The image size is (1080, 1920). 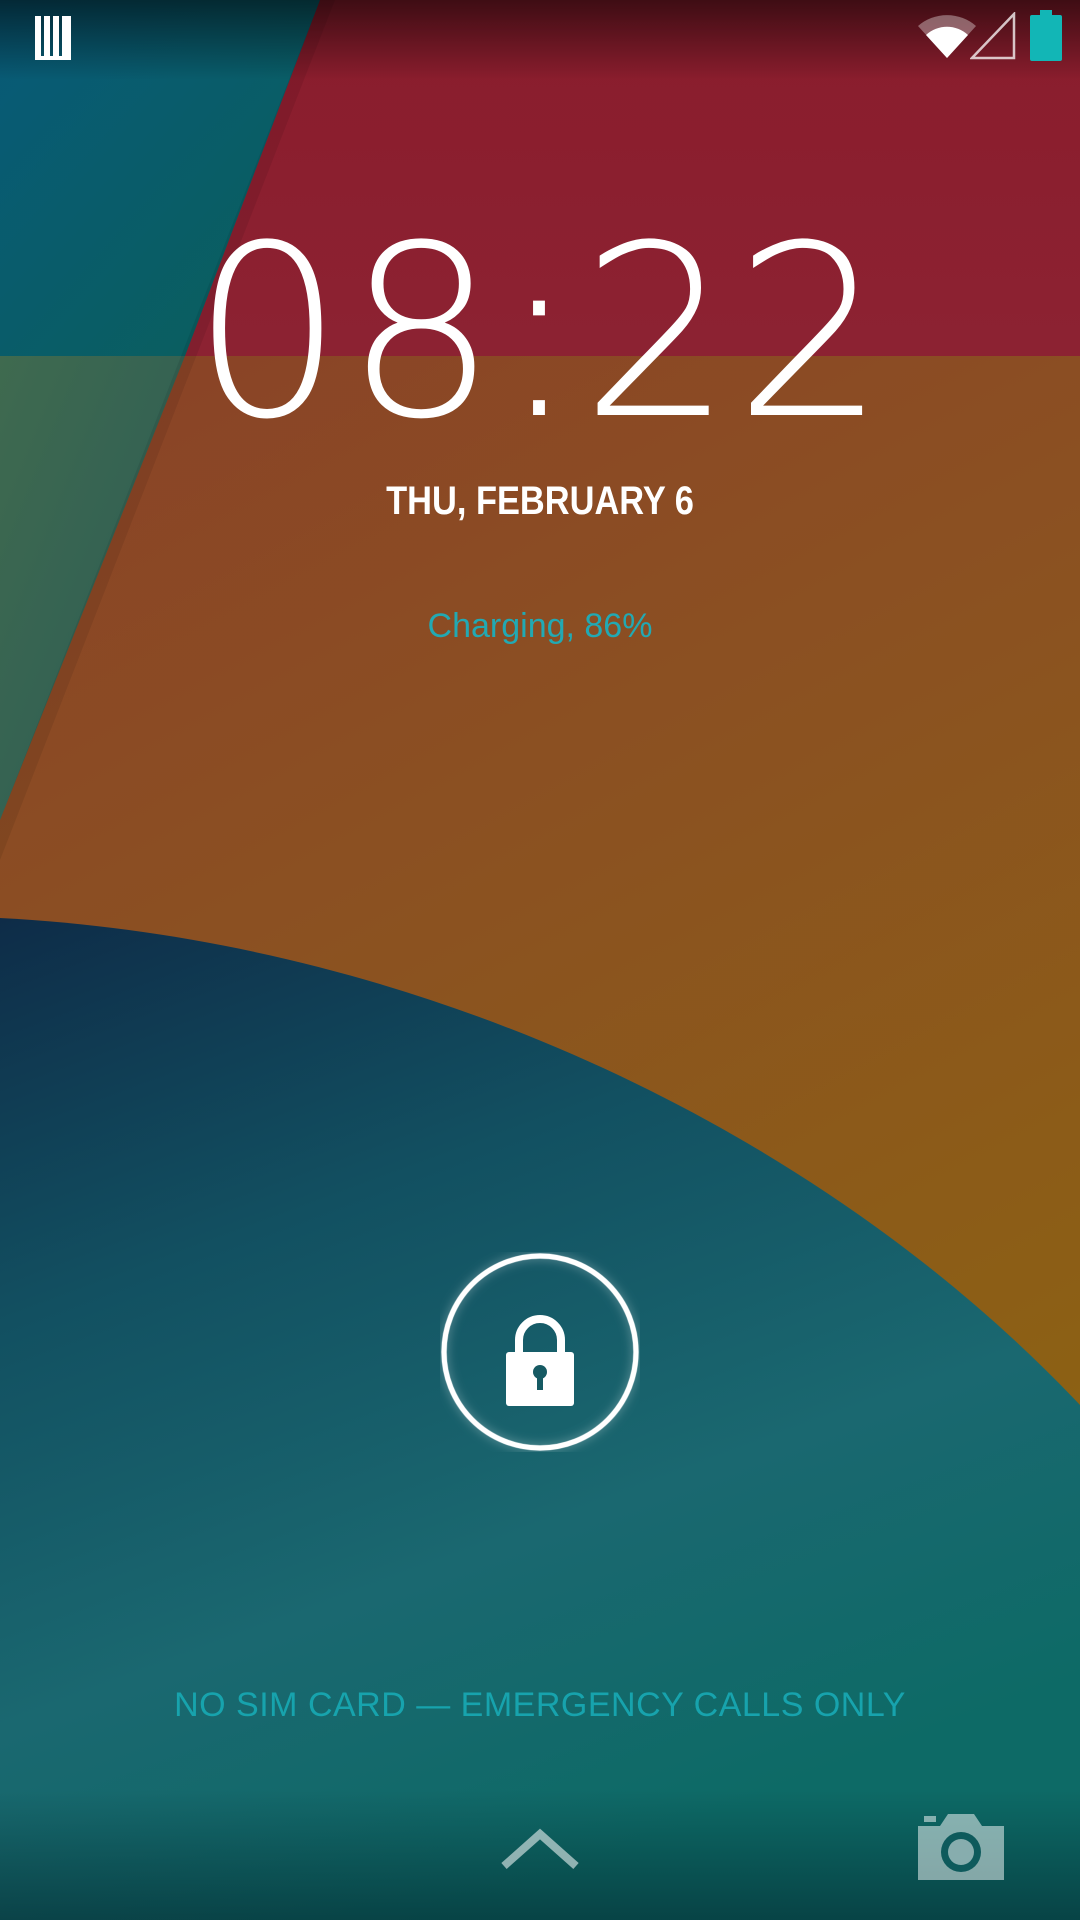 I want to click on charging-status: Charging, 86%, so click(x=540, y=626).